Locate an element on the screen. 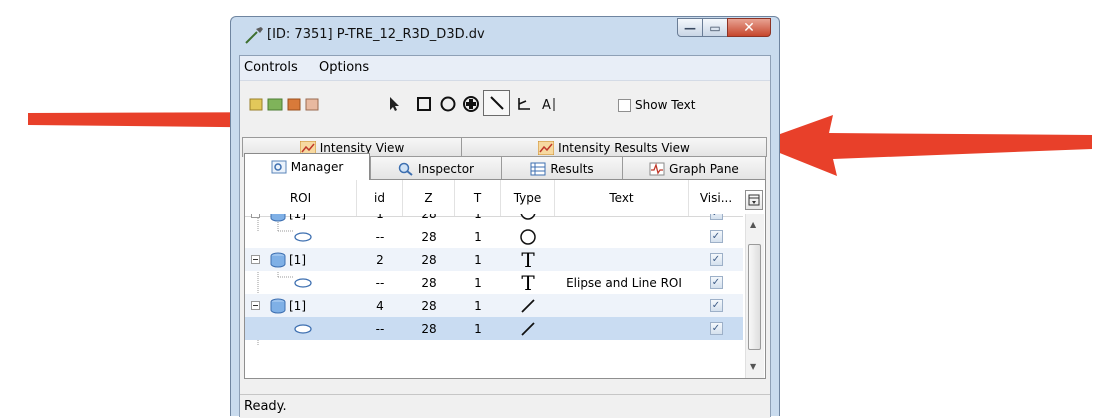  line-tool-button is located at coordinates (496, 103).